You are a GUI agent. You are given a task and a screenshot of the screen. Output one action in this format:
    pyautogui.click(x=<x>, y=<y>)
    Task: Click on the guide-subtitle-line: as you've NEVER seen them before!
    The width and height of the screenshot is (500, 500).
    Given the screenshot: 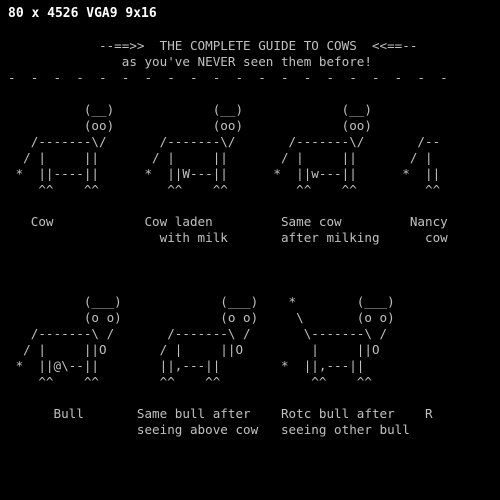 What is the action you would take?
    pyautogui.click(x=190, y=61)
    